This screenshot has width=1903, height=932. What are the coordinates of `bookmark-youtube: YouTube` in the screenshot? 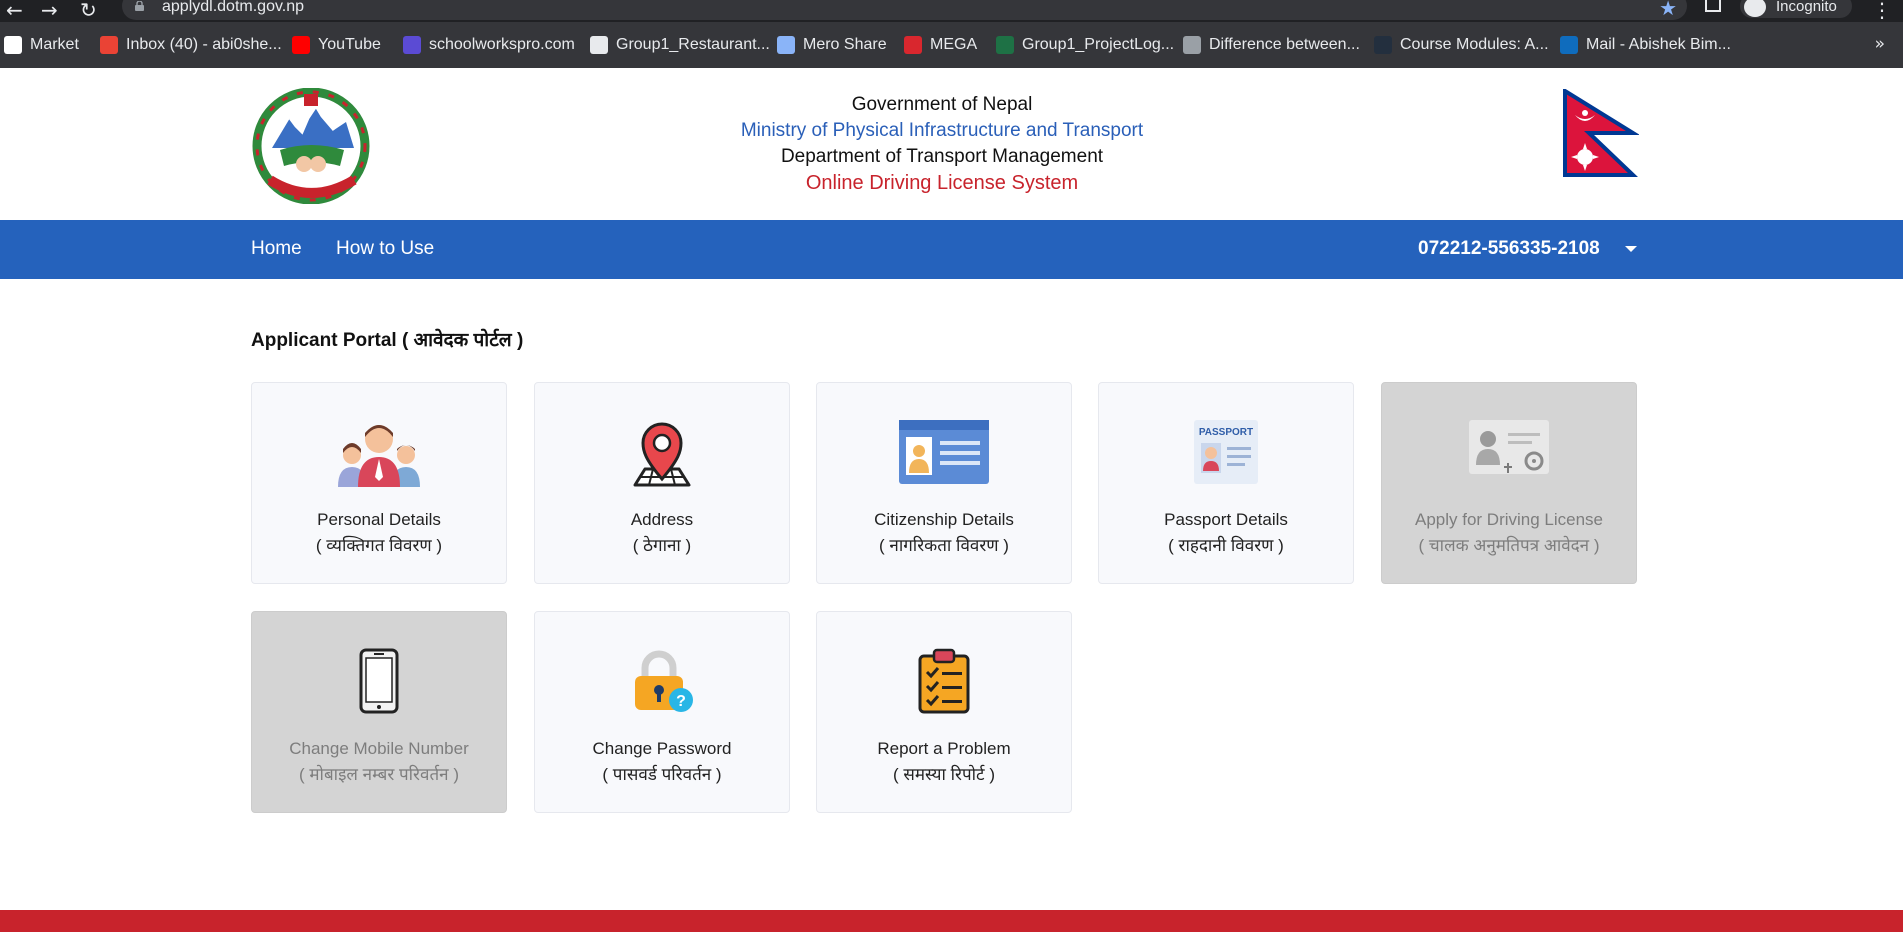 It's located at (336, 45).